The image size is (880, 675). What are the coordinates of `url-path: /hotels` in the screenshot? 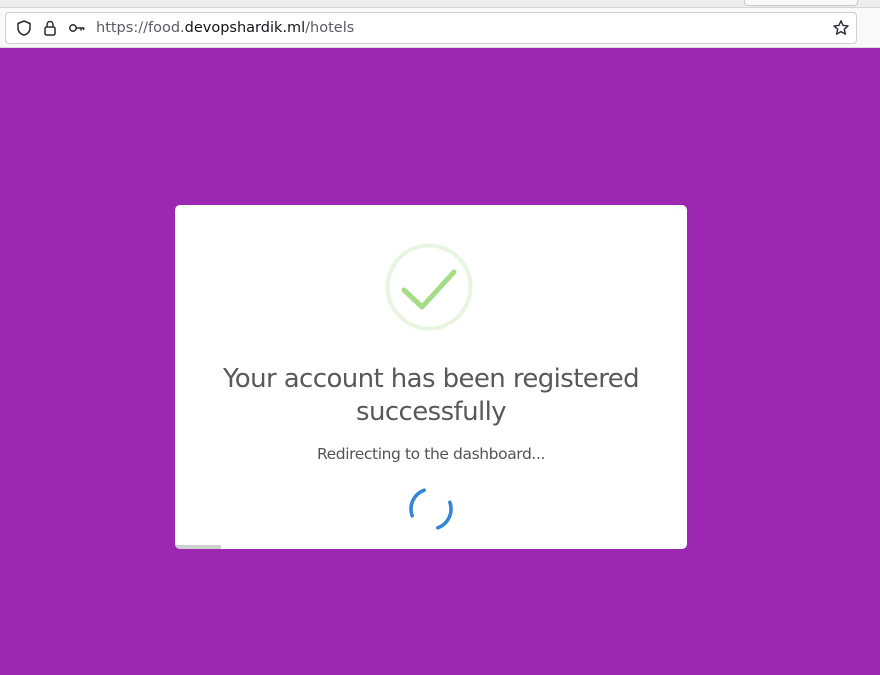 It's located at (330, 28).